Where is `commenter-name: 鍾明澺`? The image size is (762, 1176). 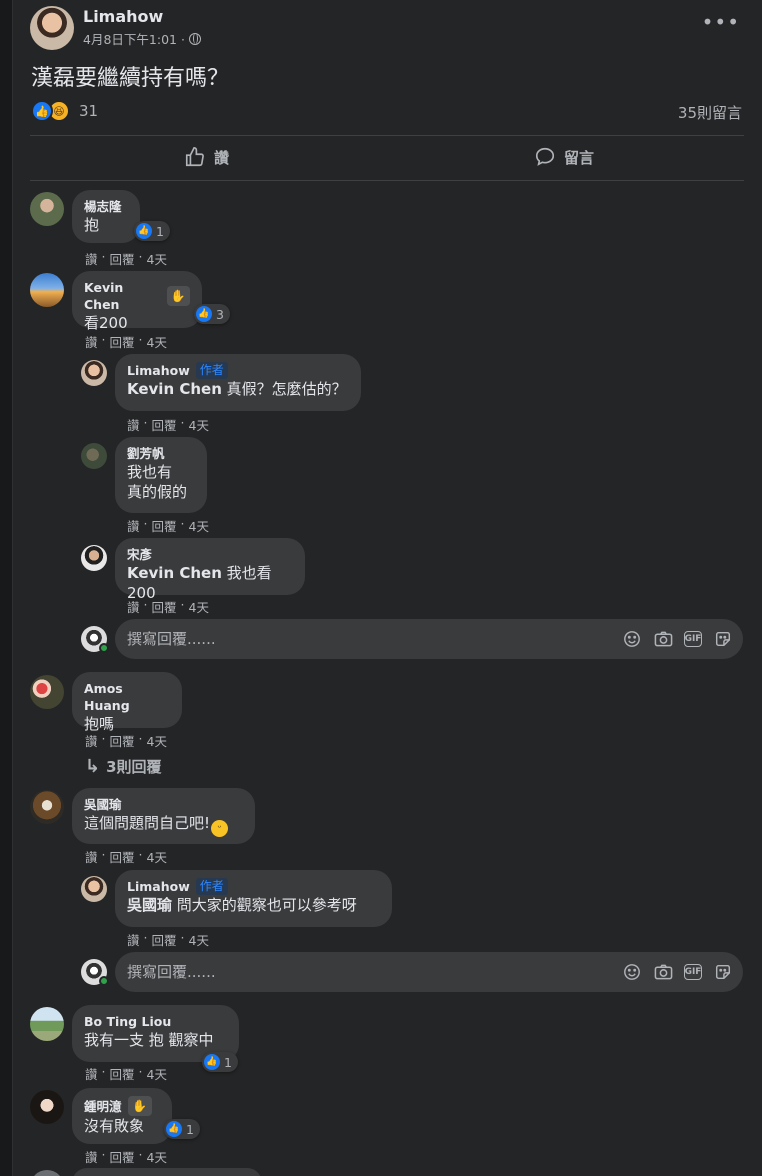
commenter-name: 鍾明澺 is located at coordinates (103, 1106).